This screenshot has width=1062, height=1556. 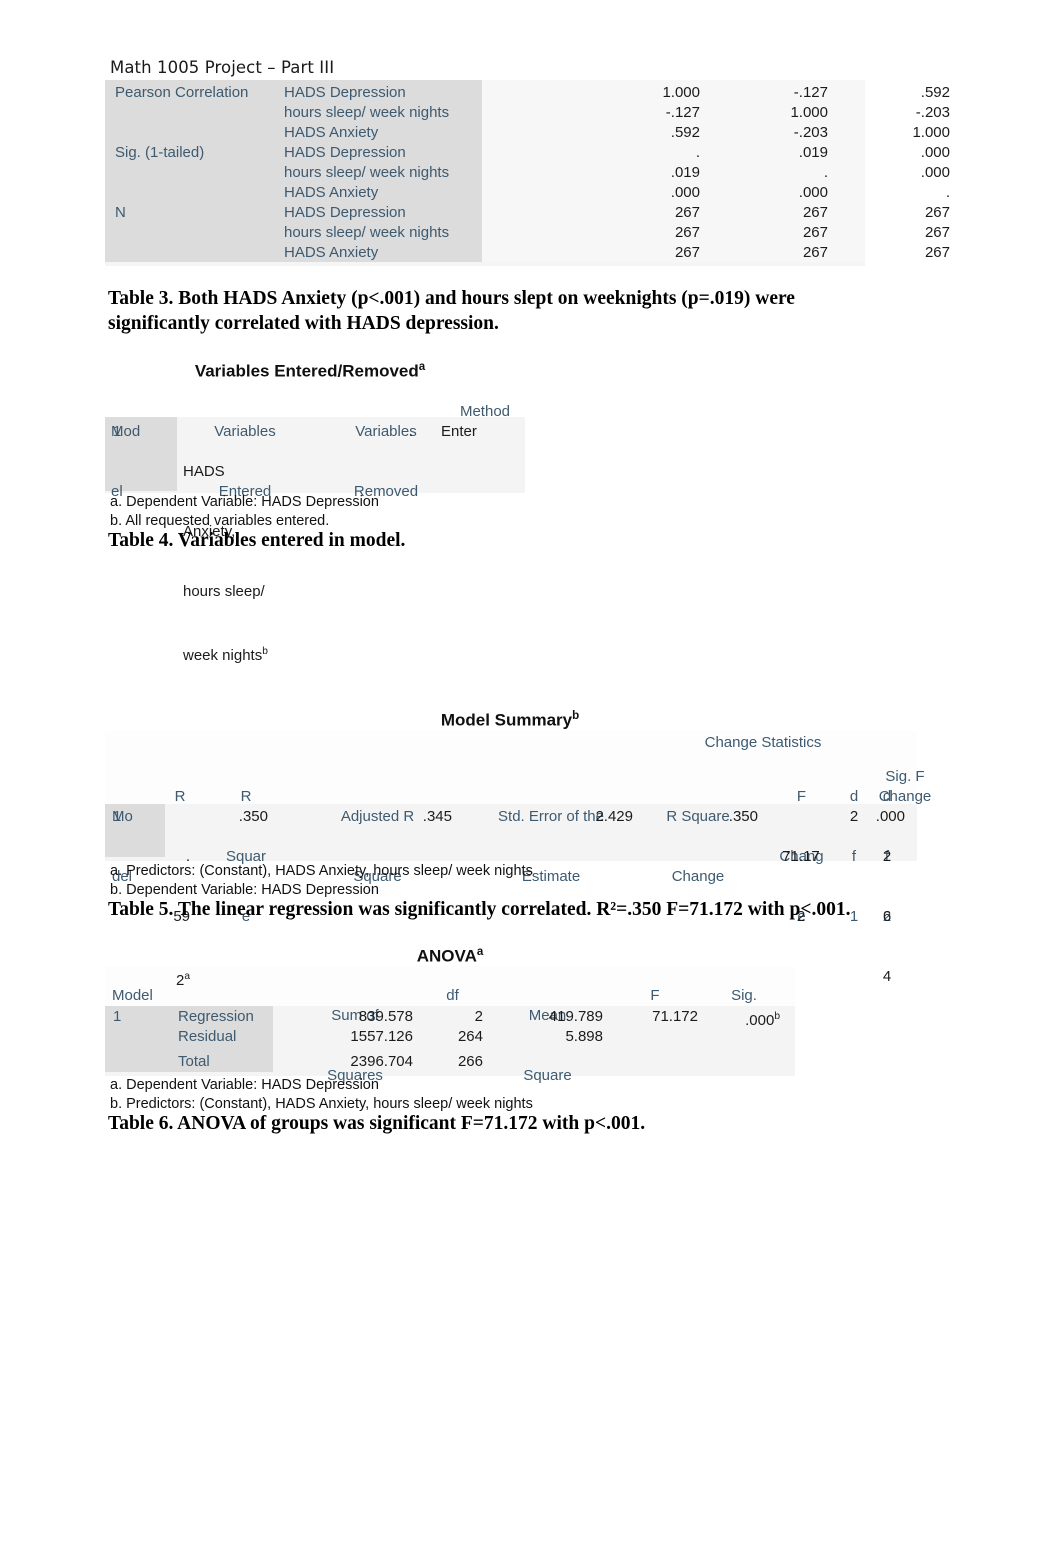 I want to click on model-summary-row-r-superscript: a, so click(x=187, y=976).